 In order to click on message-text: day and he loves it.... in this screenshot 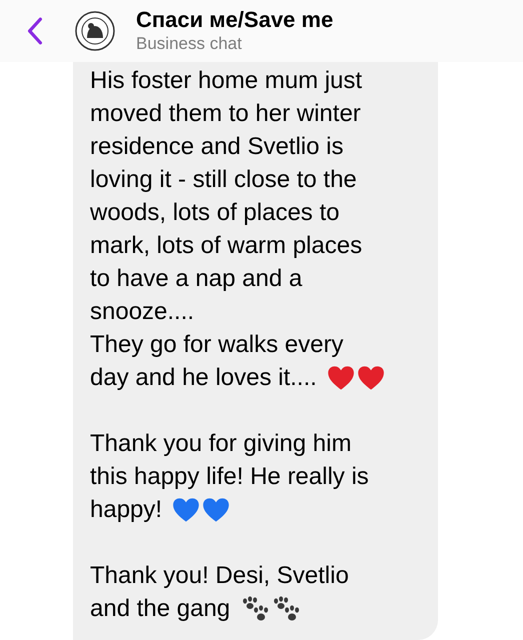, I will do `click(203, 378)`.